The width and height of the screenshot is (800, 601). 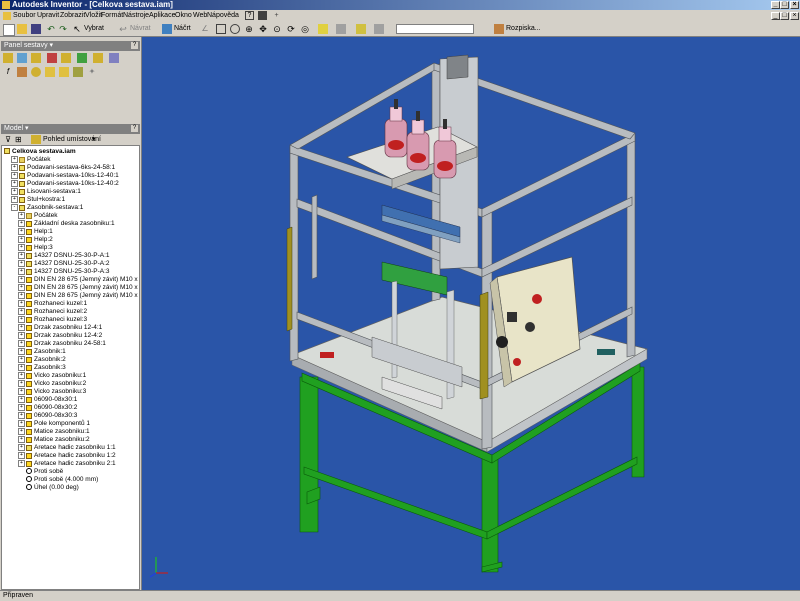 What do you see at coordinates (205, 29) in the screenshot?
I see `measure-icon: ∠` at bounding box center [205, 29].